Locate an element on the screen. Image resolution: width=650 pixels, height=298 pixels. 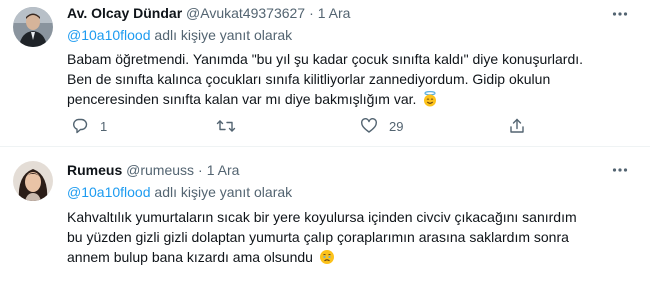
heart-icon is located at coordinates (369, 126).